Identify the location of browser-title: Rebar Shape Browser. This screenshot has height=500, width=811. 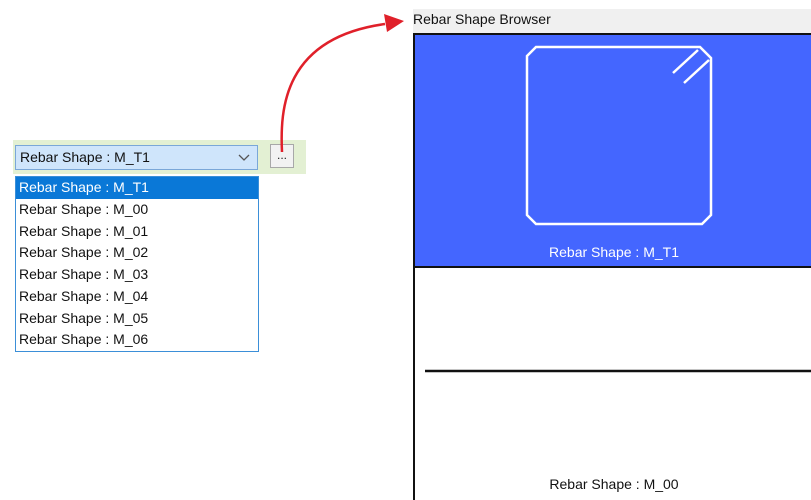
(482, 19).